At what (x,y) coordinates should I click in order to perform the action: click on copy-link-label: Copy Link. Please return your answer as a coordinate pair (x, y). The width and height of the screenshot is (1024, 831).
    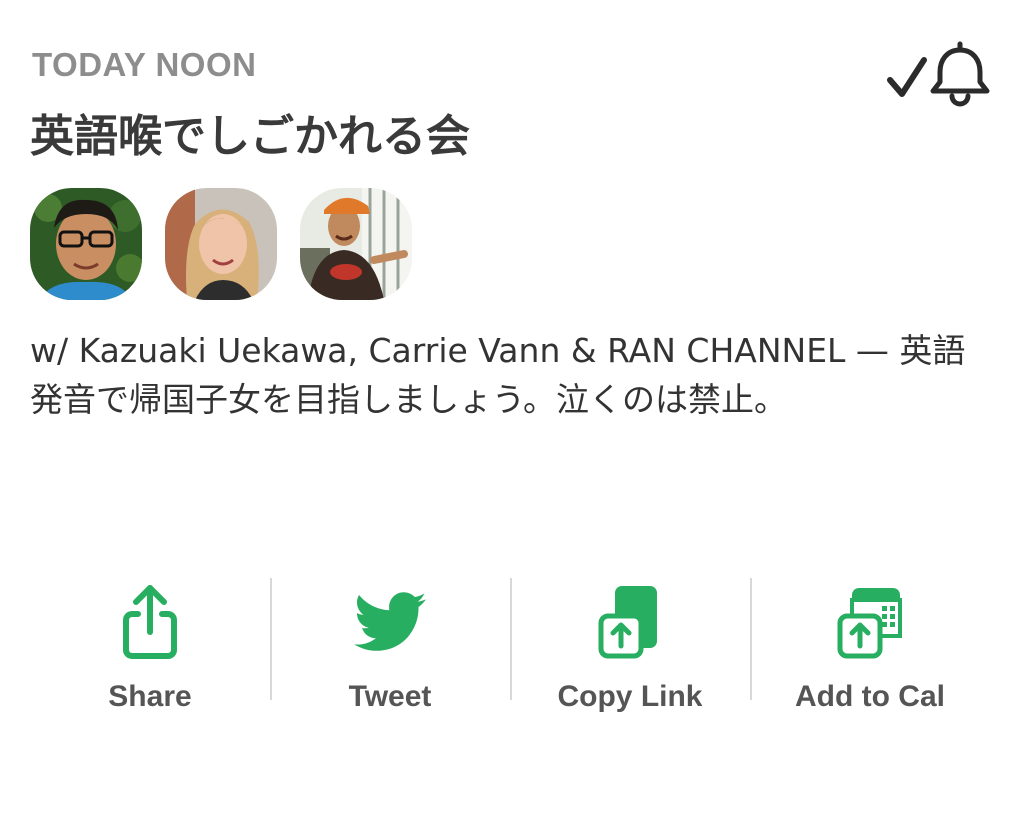
    Looking at the image, I should click on (630, 696).